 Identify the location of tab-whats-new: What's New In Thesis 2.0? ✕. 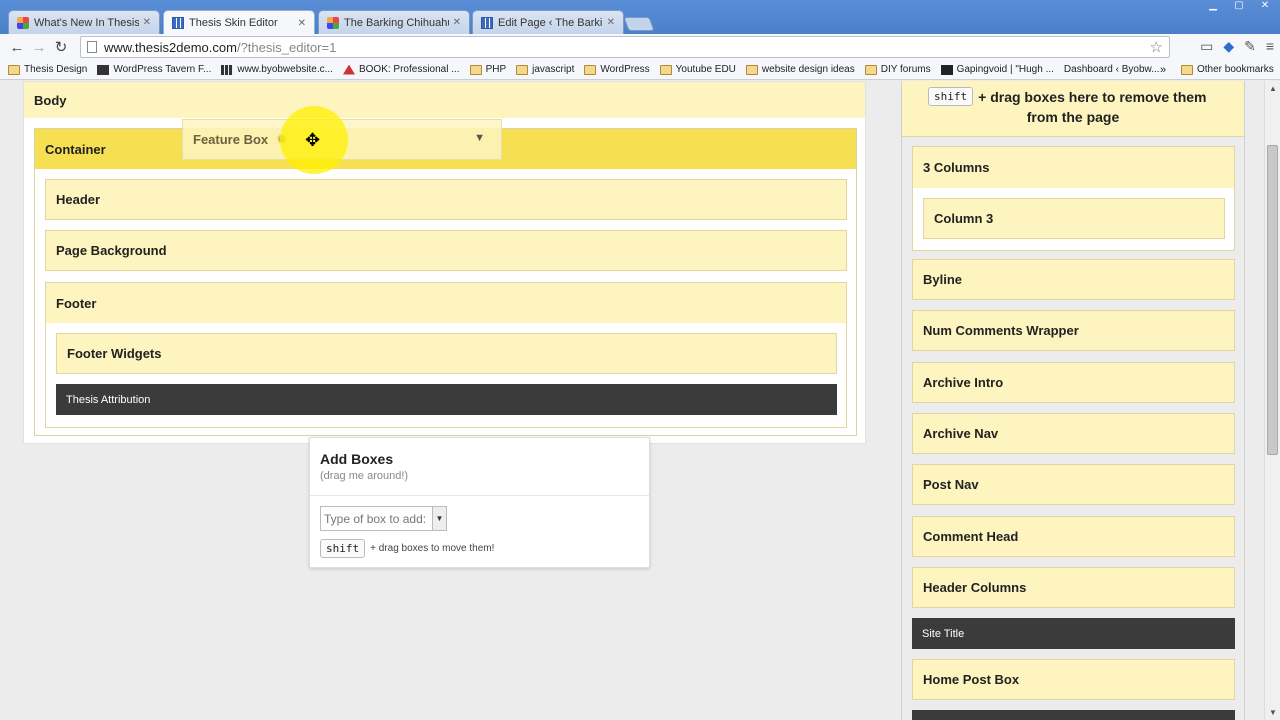
(84, 22).